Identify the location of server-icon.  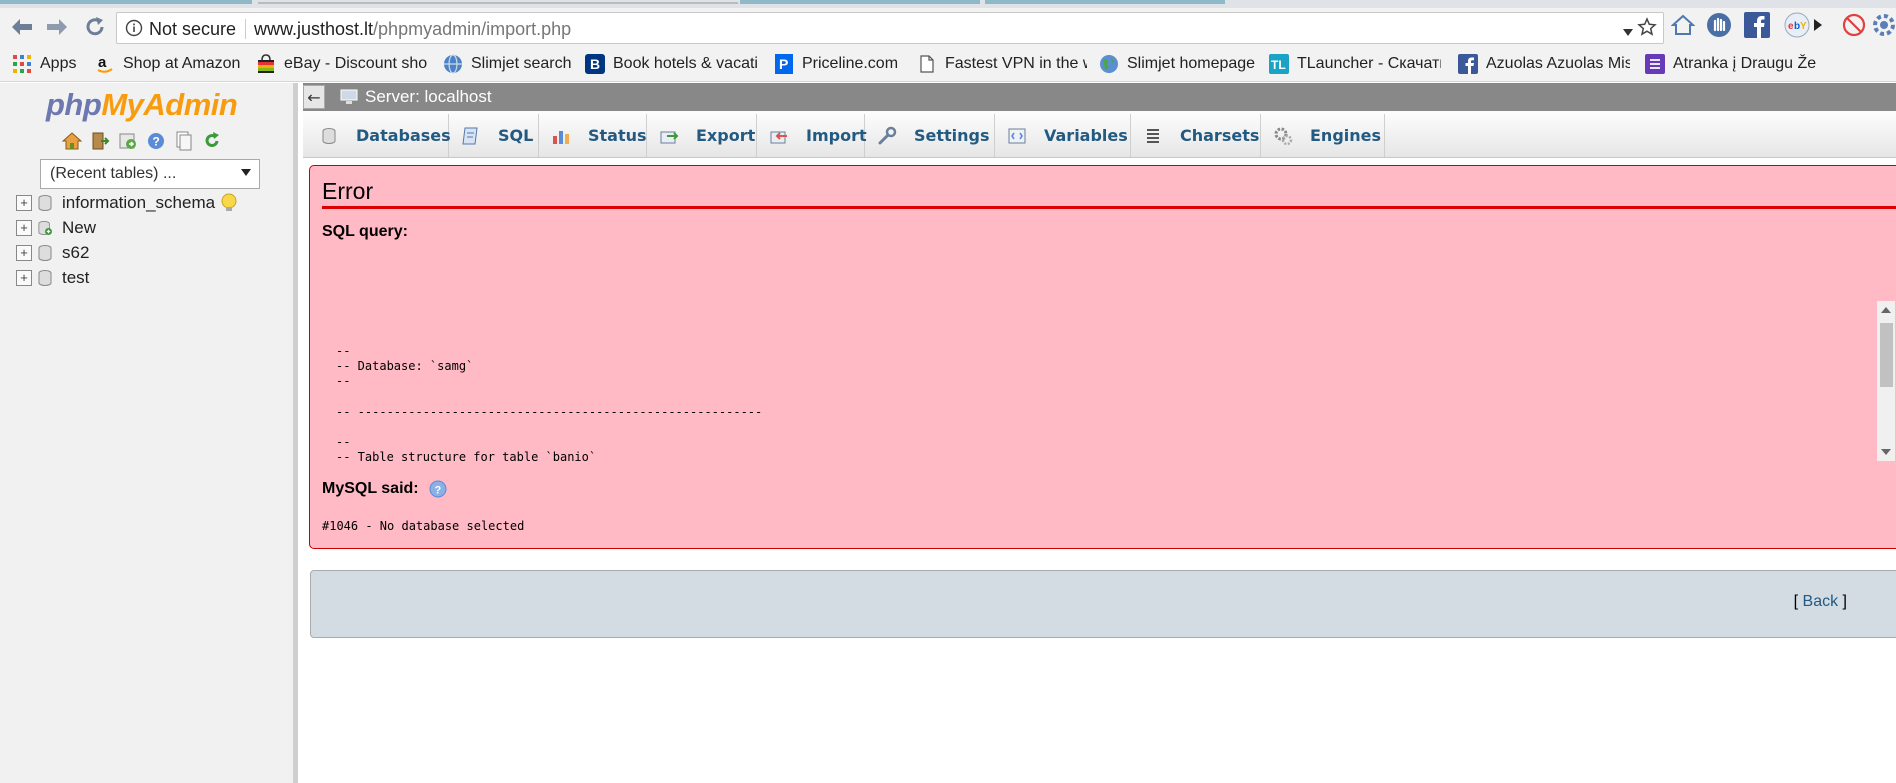
(349, 96).